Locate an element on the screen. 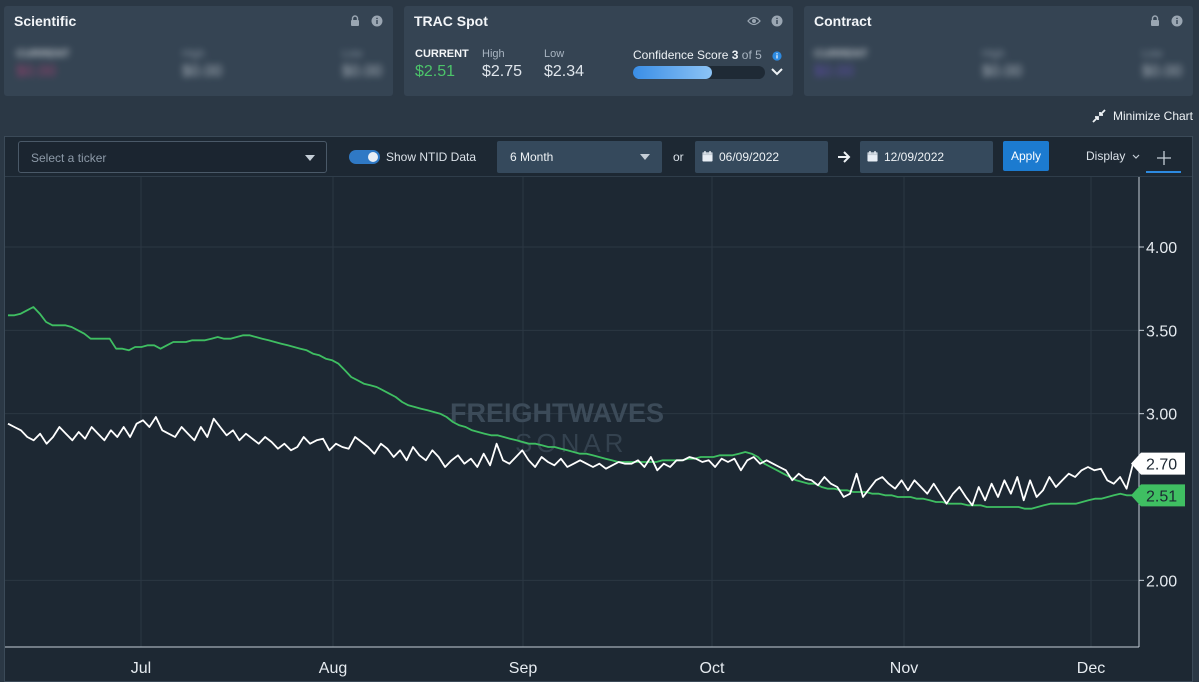  high-stat: High $2.75 is located at coordinates (502, 64).